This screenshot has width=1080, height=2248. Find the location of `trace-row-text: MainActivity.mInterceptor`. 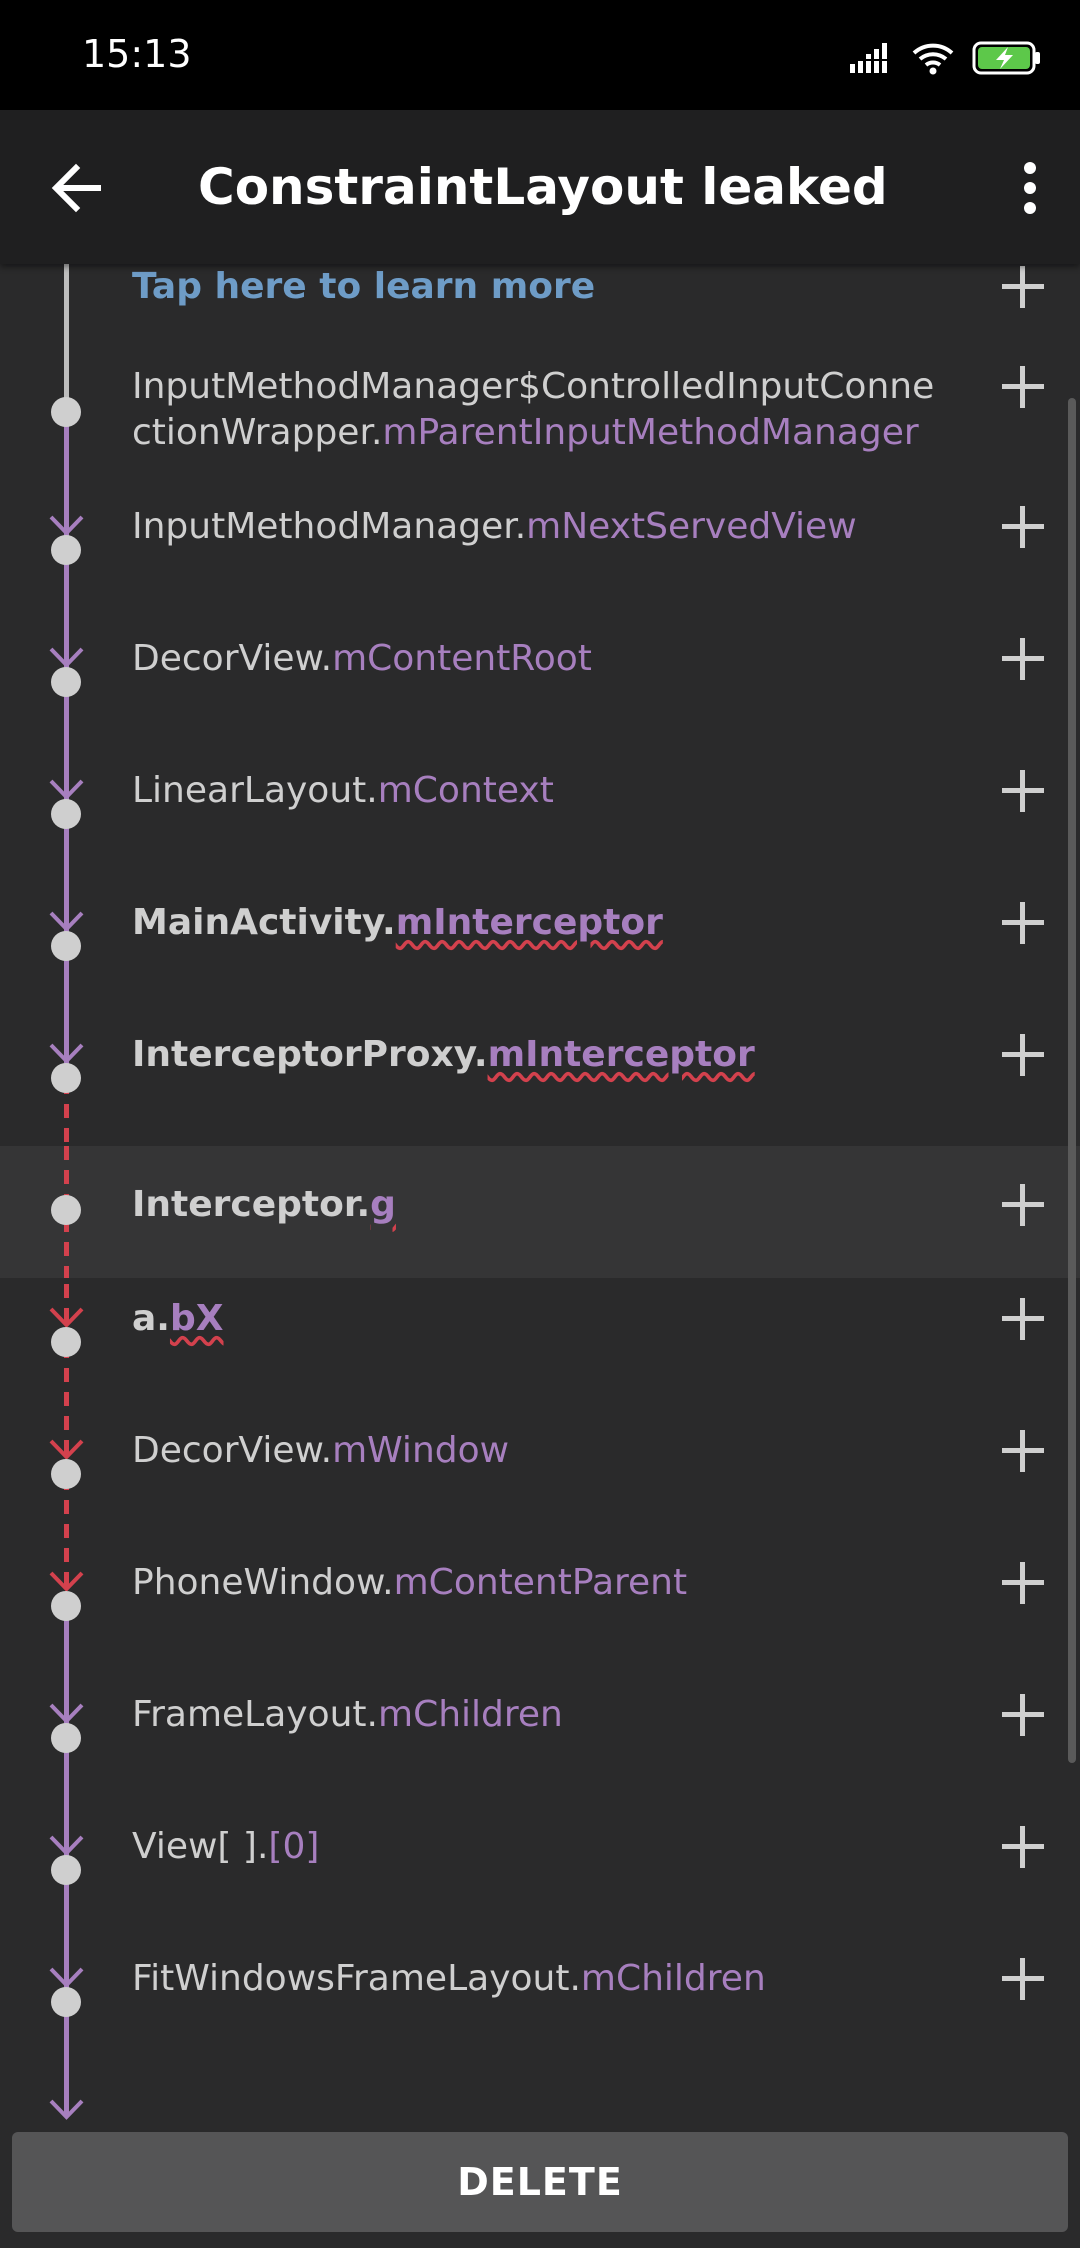

trace-row-text: MainActivity.mInterceptor is located at coordinates (536, 923).